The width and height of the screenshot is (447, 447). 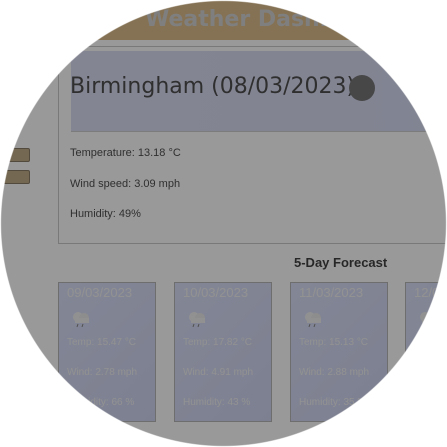 I want to click on forecast-humidity: Humidity: 35 %, so click(x=333, y=402).